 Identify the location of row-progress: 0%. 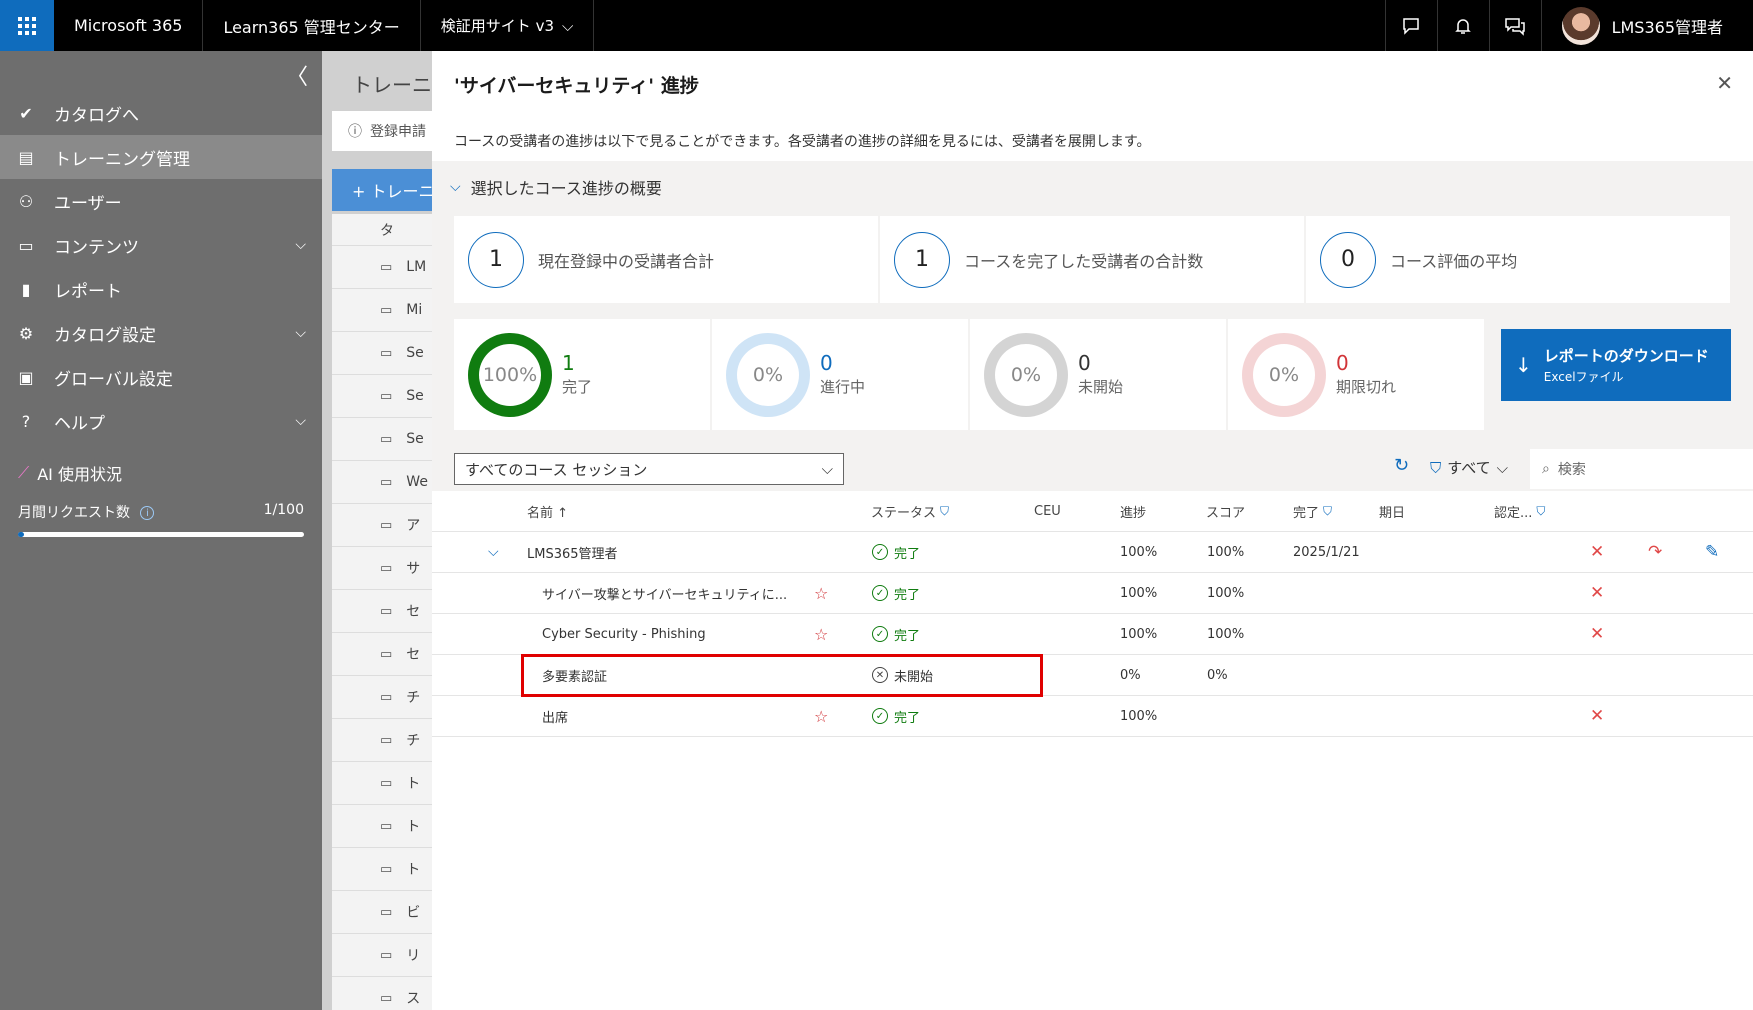
(1130, 675).